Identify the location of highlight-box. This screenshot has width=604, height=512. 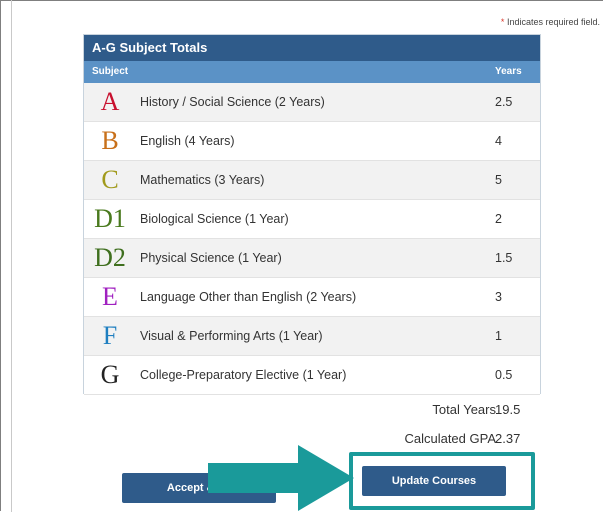
(442, 481).